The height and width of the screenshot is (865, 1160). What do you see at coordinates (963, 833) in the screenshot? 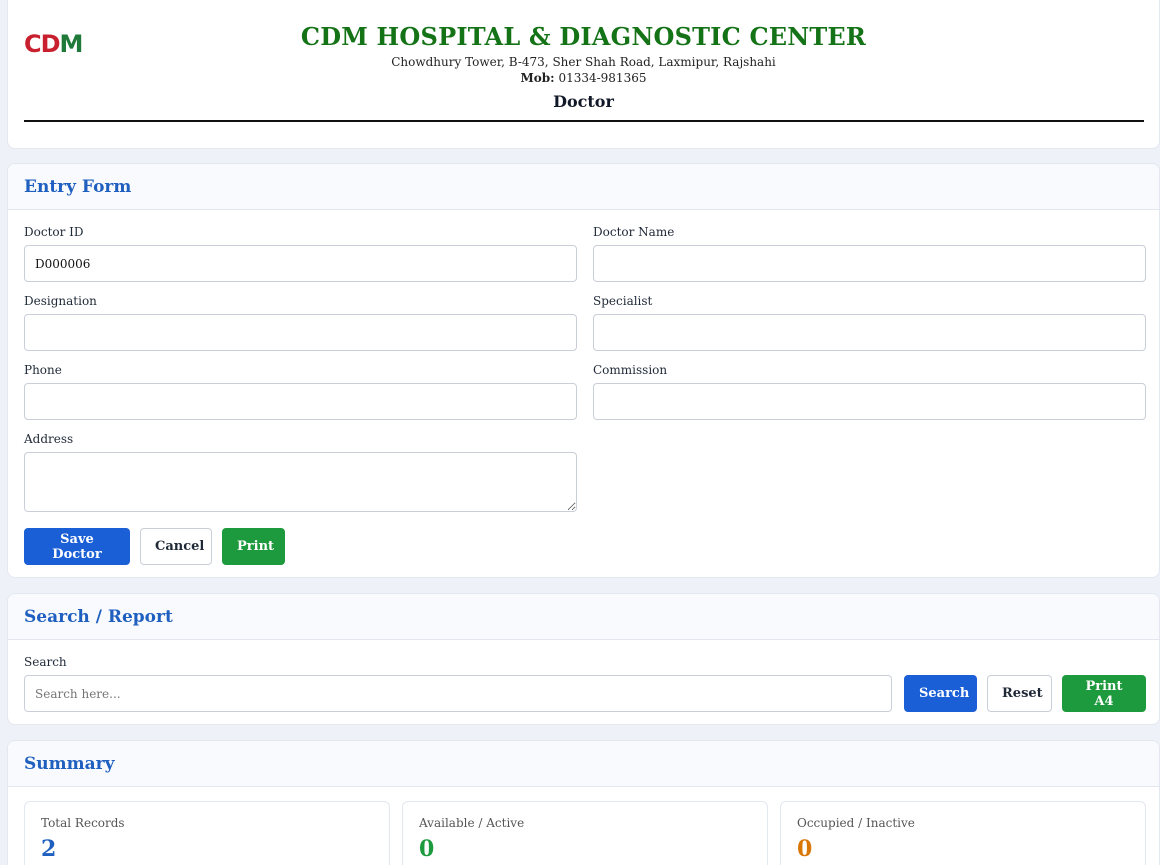
I see `stat-occupied-inactive: Occupied / Inactive 0` at bounding box center [963, 833].